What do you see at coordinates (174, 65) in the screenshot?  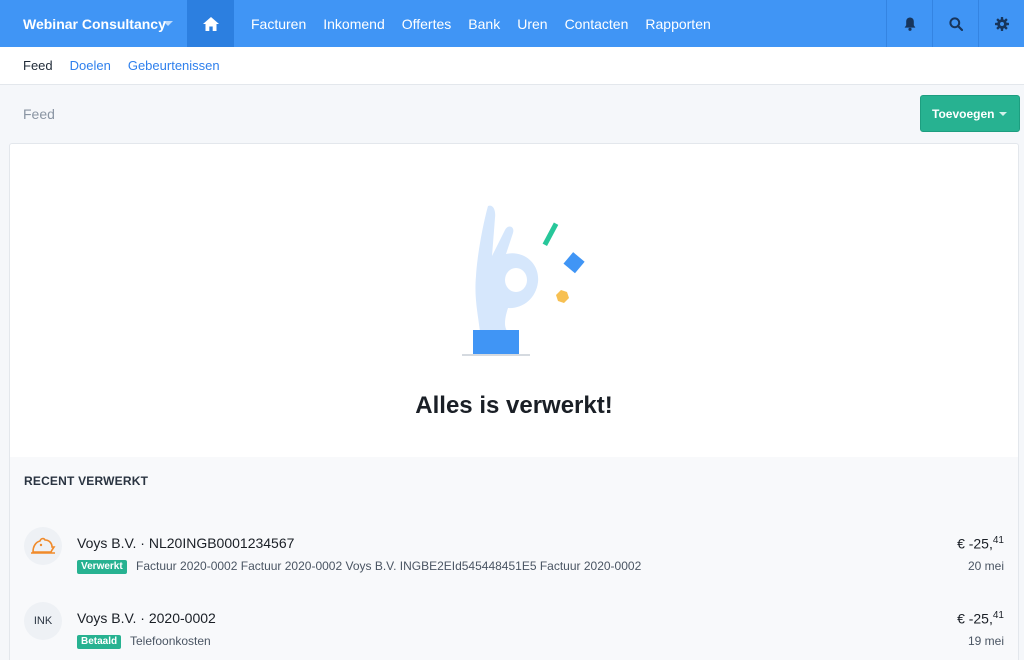 I see `tab-gebeurtenissen: Gebeurtenissen` at bounding box center [174, 65].